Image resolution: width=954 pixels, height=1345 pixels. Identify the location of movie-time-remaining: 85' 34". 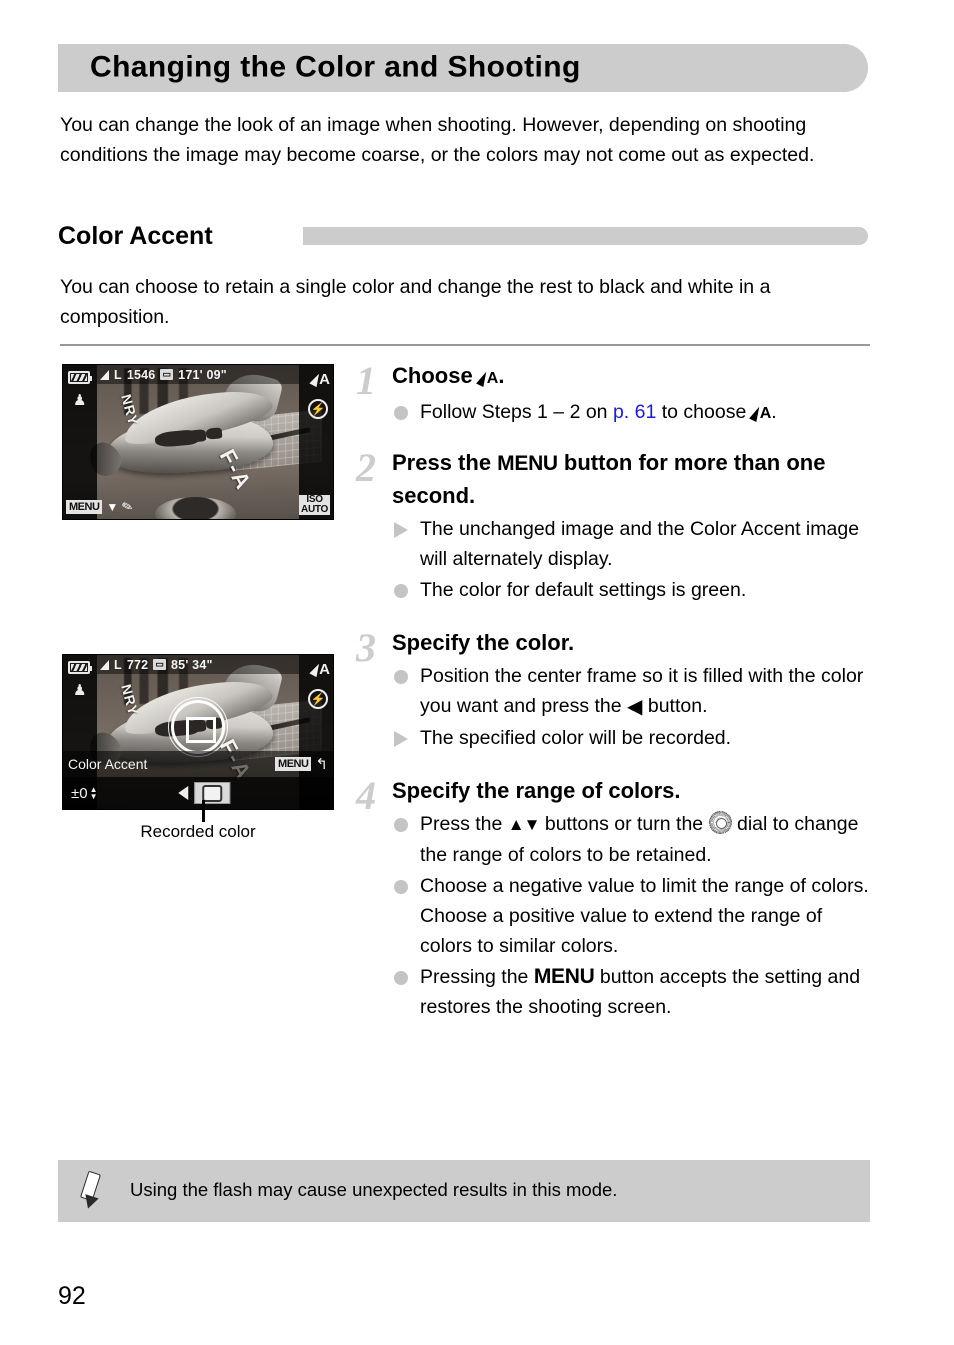
(192, 664).